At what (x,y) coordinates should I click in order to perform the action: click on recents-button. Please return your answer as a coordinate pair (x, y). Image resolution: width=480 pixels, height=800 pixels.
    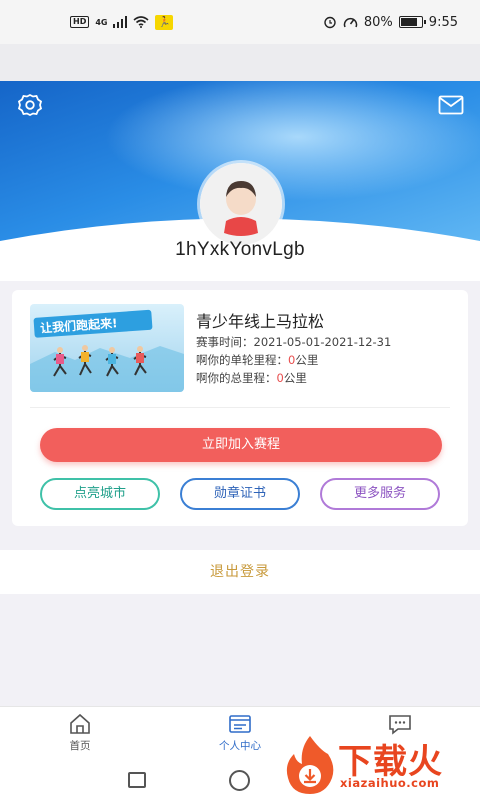
    Looking at the image, I should click on (137, 780).